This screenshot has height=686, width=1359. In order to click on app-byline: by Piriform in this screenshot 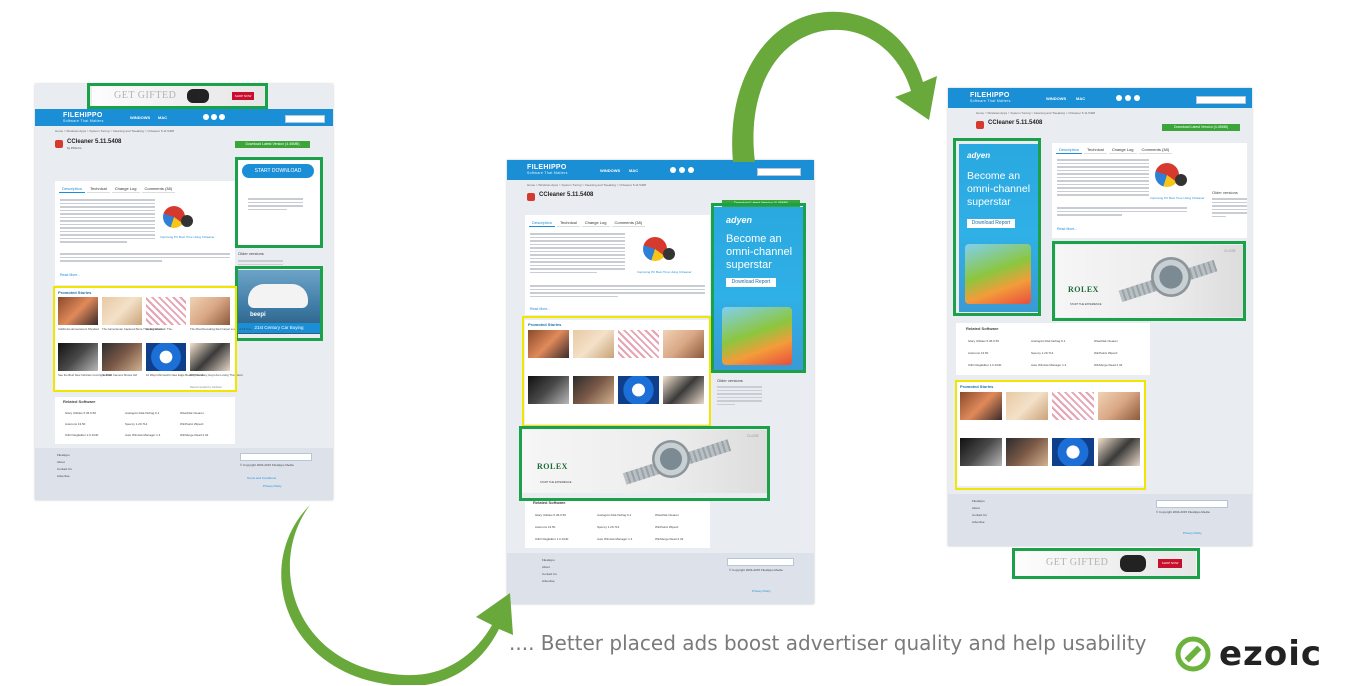, I will do `click(74, 148)`.